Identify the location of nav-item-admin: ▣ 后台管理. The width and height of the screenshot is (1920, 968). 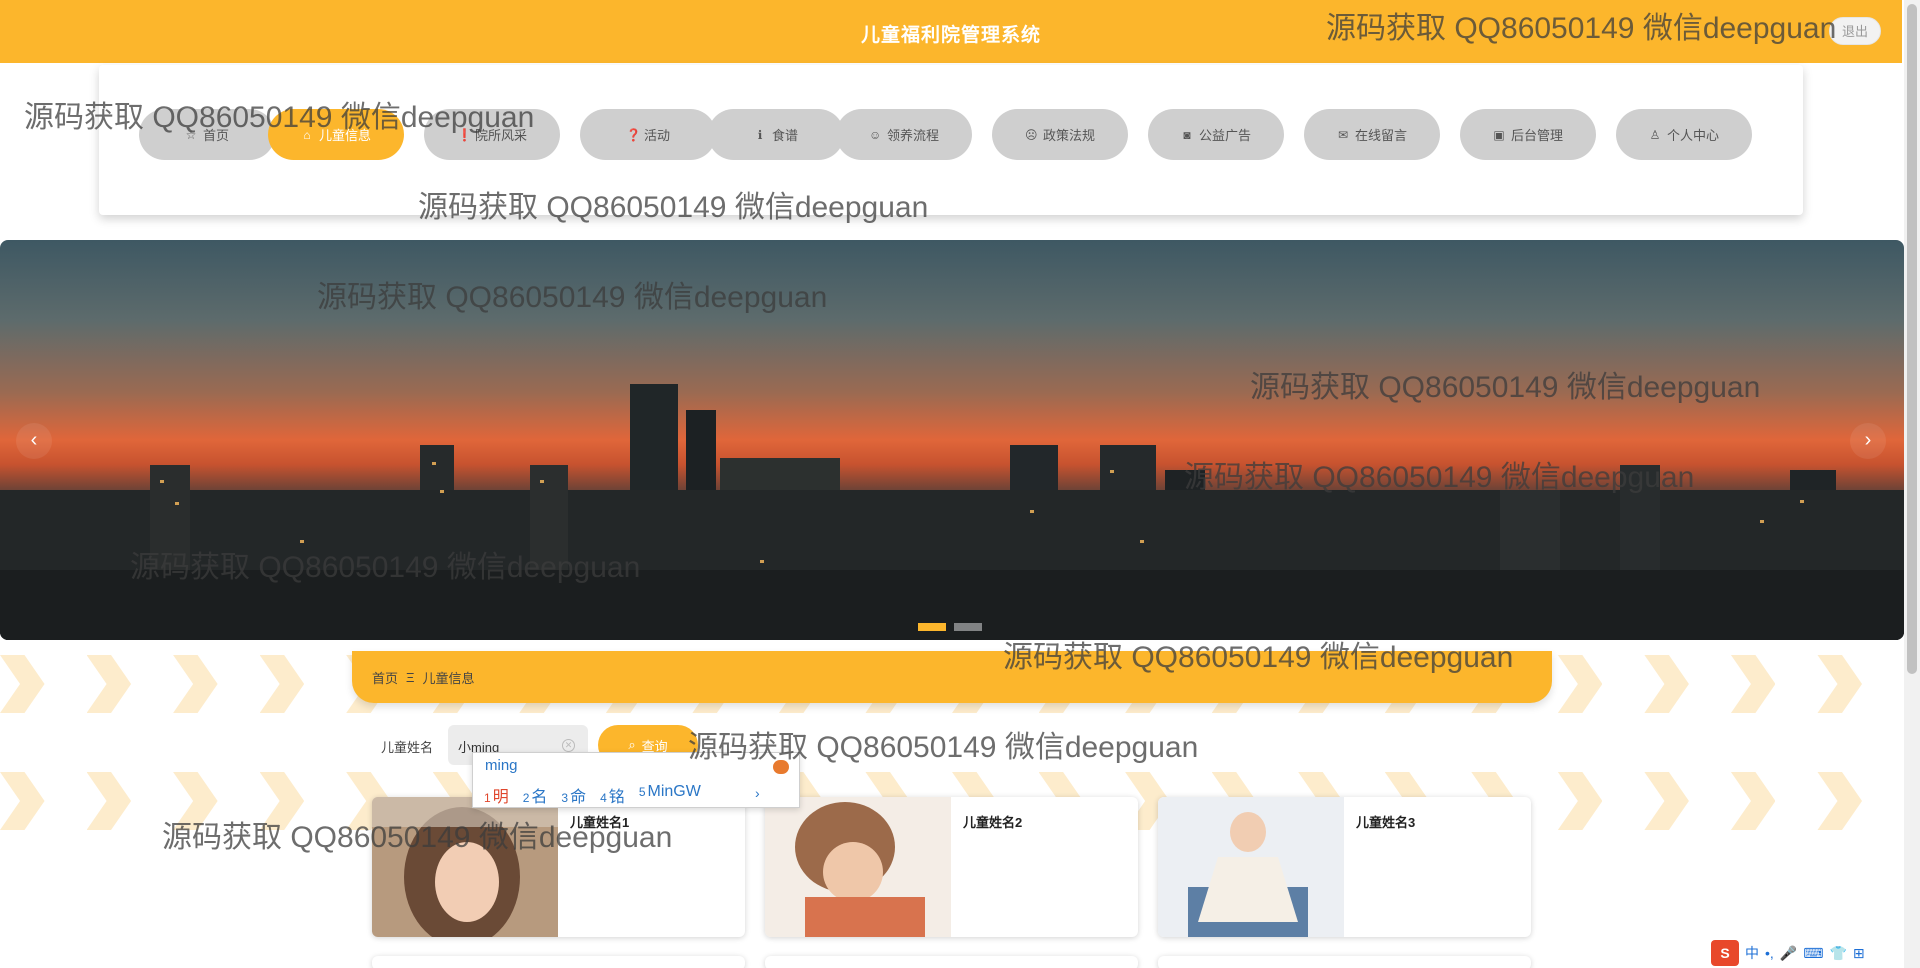
(1528, 134).